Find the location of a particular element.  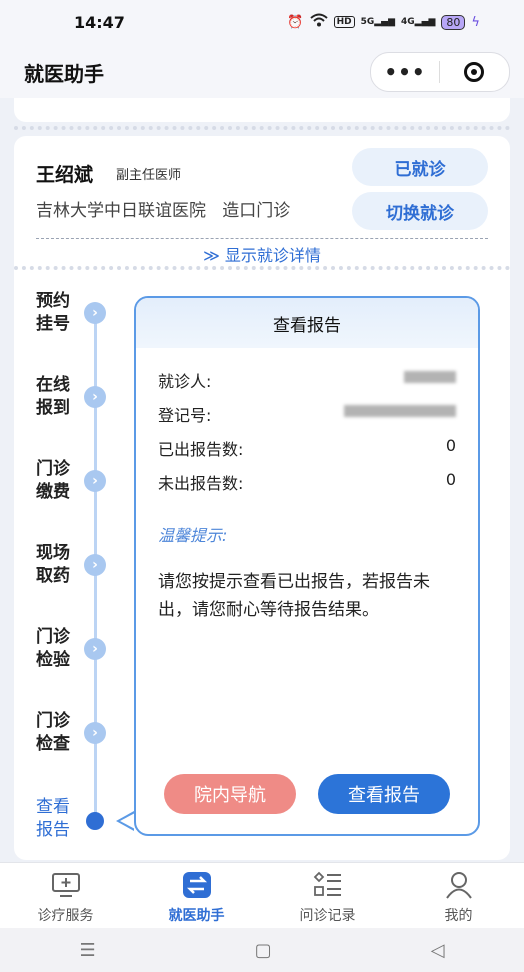

miniprogram-capsule: ••• is located at coordinates (440, 72).